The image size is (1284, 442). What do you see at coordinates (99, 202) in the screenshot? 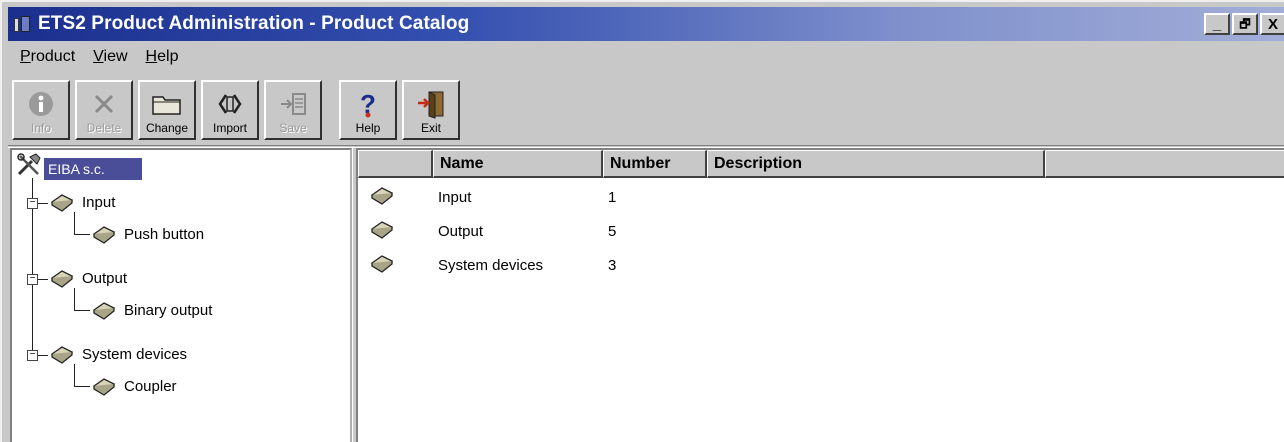
I see `tree-node-input-label: Input` at bounding box center [99, 202].